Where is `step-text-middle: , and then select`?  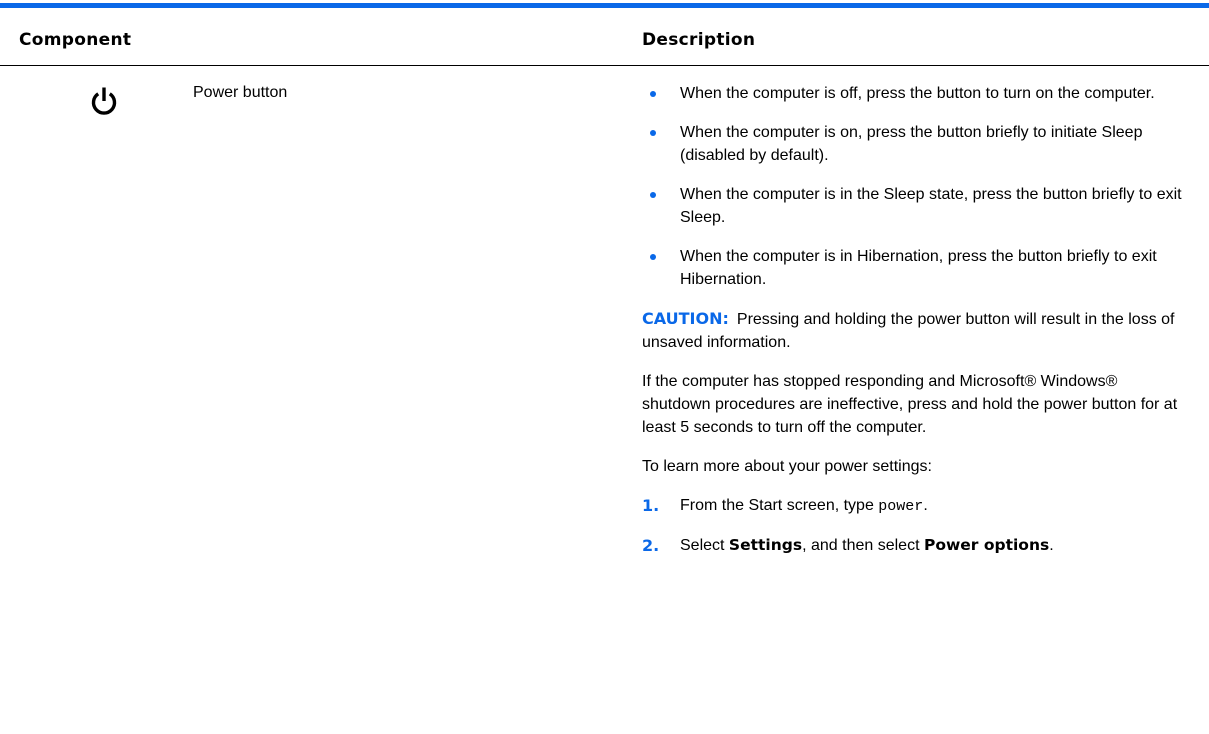 step-text-middle: , and then select is located at coordinates (863, 545).